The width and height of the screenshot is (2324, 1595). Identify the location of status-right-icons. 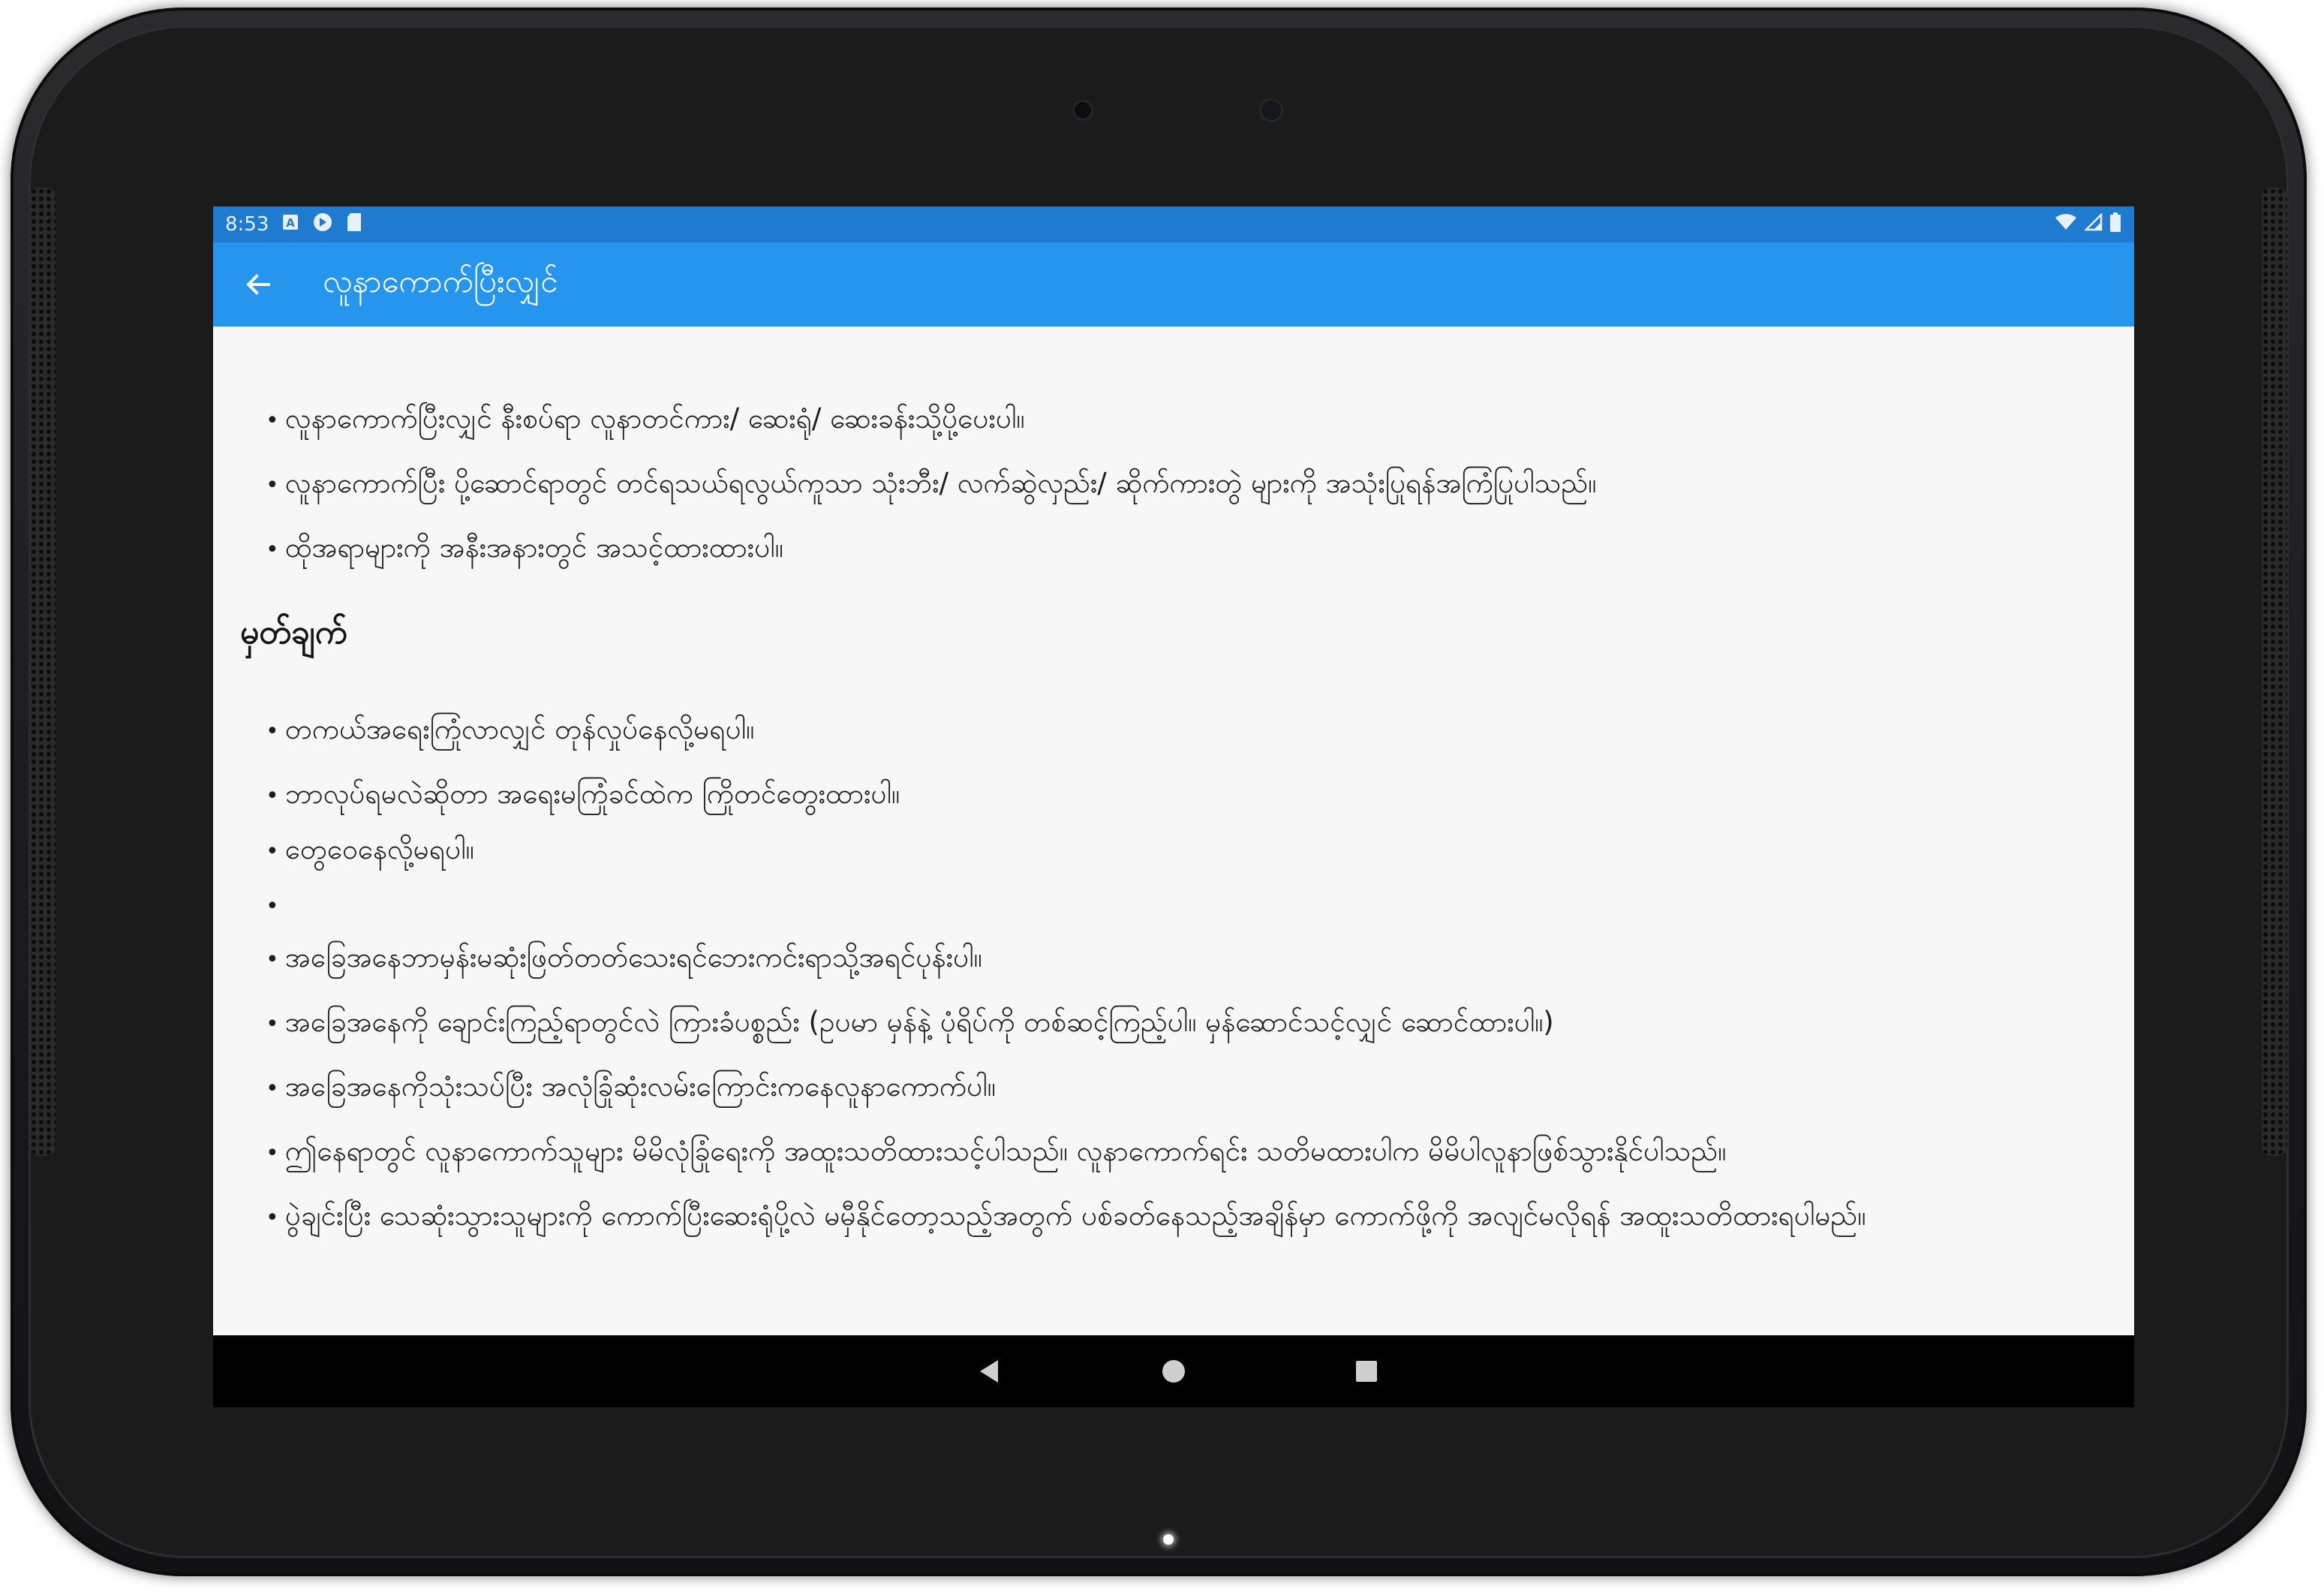
(2088, 224).